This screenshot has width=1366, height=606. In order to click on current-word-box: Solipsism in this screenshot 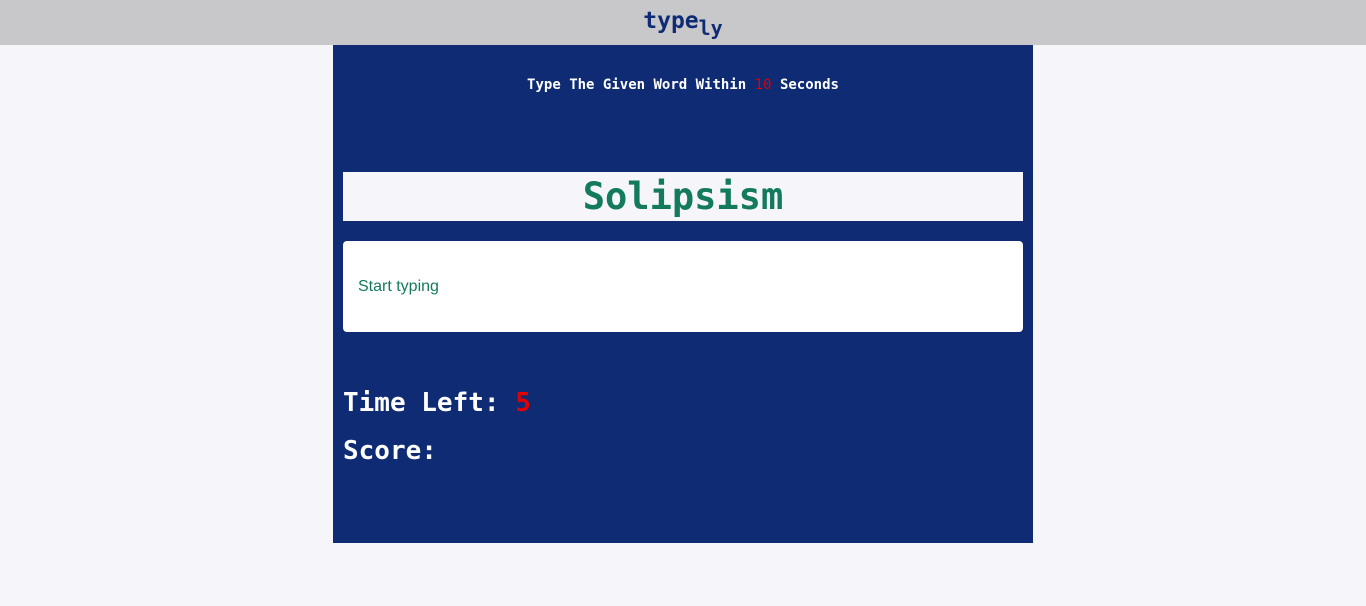, I will do `click(683, 196)`.